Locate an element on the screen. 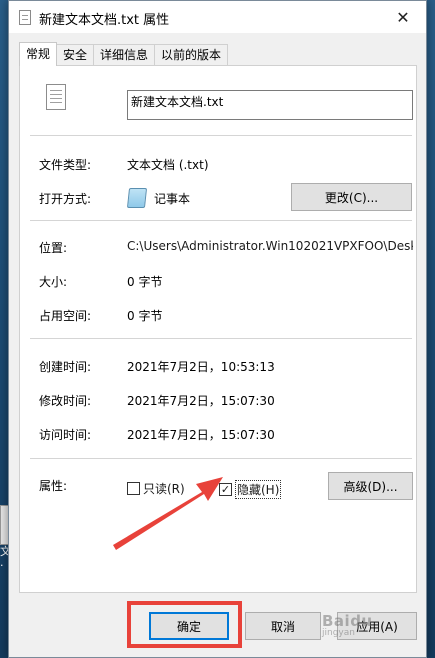  annotation-arrow-icon is located at coordinates (168, 513).